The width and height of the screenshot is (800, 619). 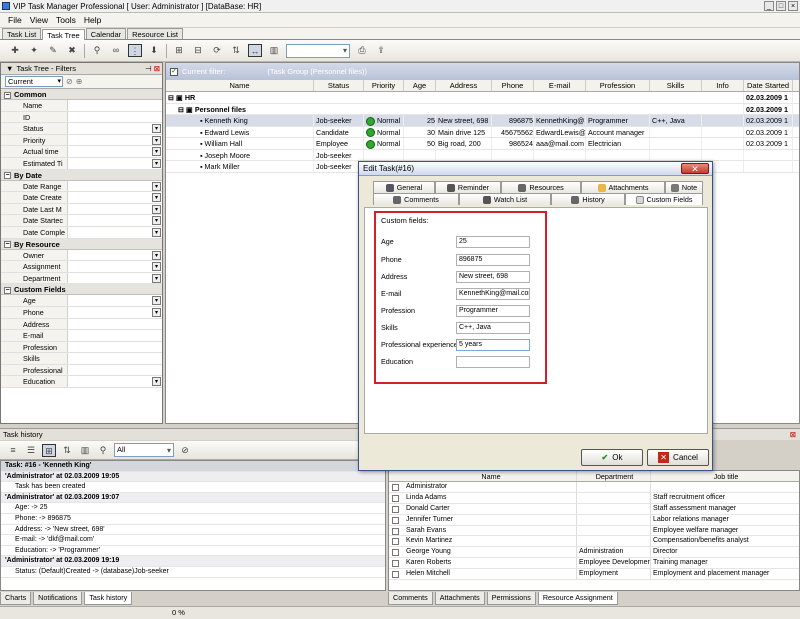 What do you see at coordinates (695, 168) in the screenshot?
I see `dialog-close-button: ✕` at bounding box center [695, 168].